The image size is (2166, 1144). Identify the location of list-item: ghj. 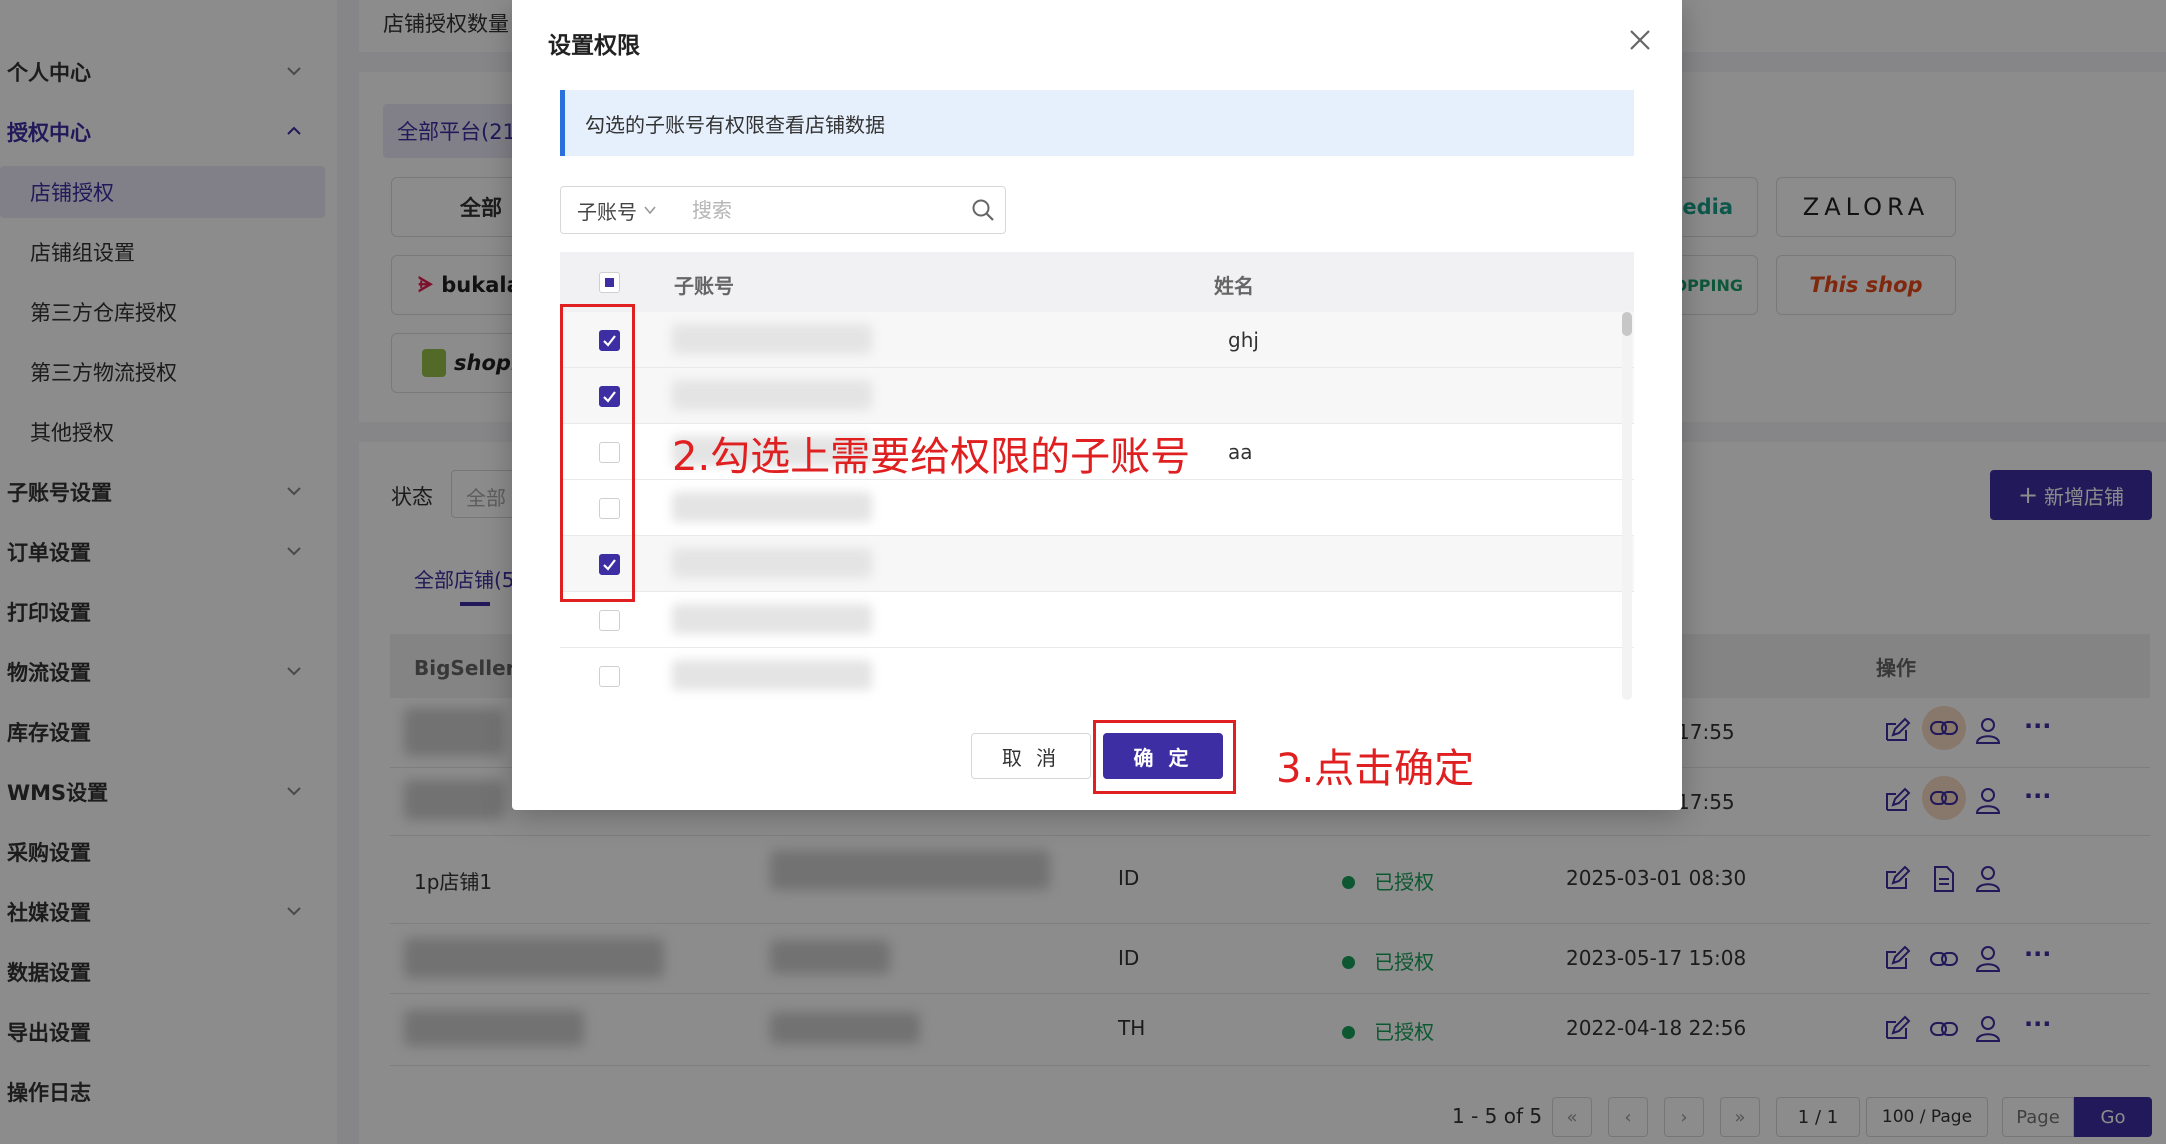
(1097, 340).